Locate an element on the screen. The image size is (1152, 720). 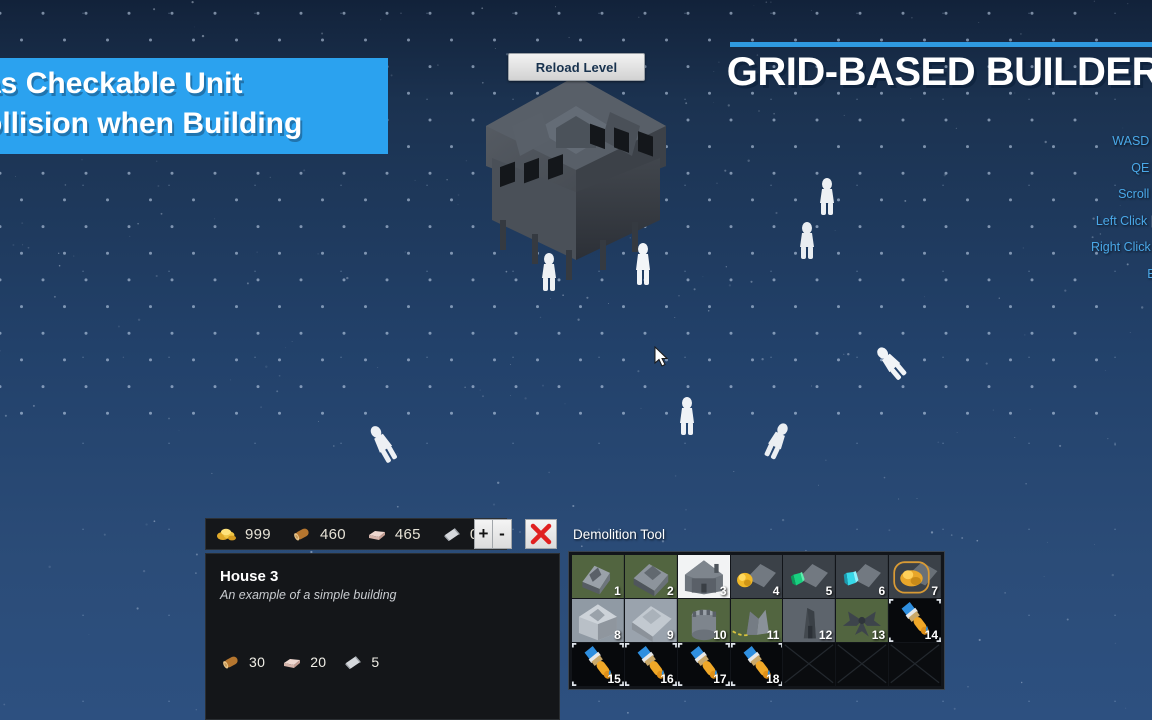
slot-number: 15 is located at coordinates (614, 679).